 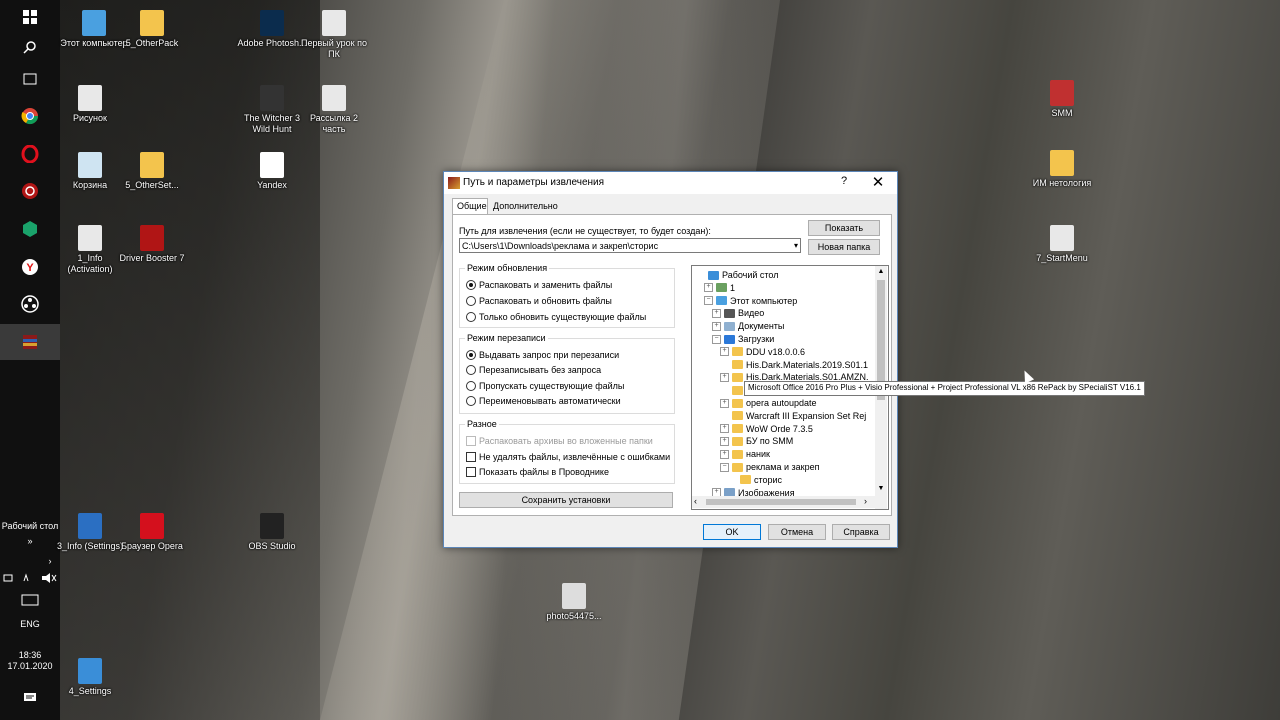 What do you see at coordinates (844, 228) in the screenshot?
I see `show-button: Показать` at bounding box center [844, 228].